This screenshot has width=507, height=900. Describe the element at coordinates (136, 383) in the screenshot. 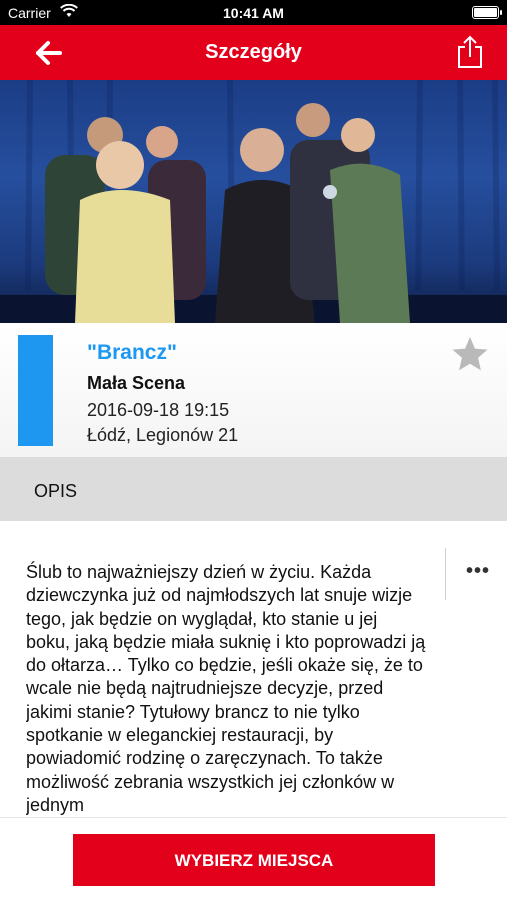

I see `event-venue: Mała Scena` at that location.